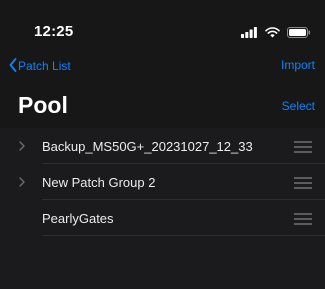 The height and width of the screenshot is (289, 325). I want to click on list-item: Backup_MS50G+_20231027_12_33, so click(162, 146).